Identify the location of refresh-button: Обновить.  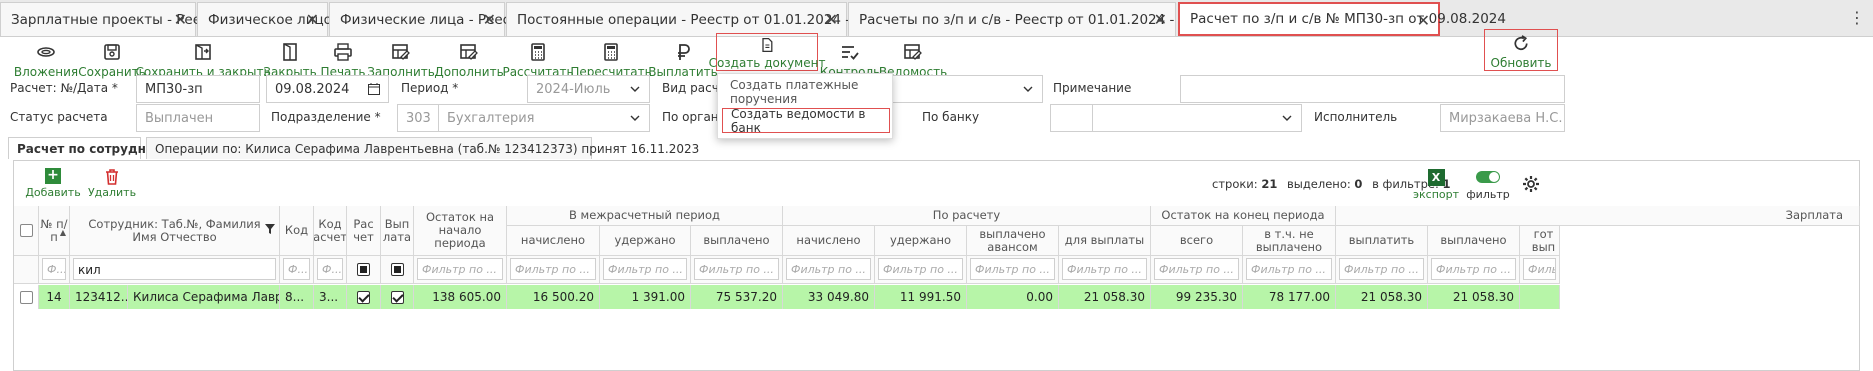
(1521, 50).